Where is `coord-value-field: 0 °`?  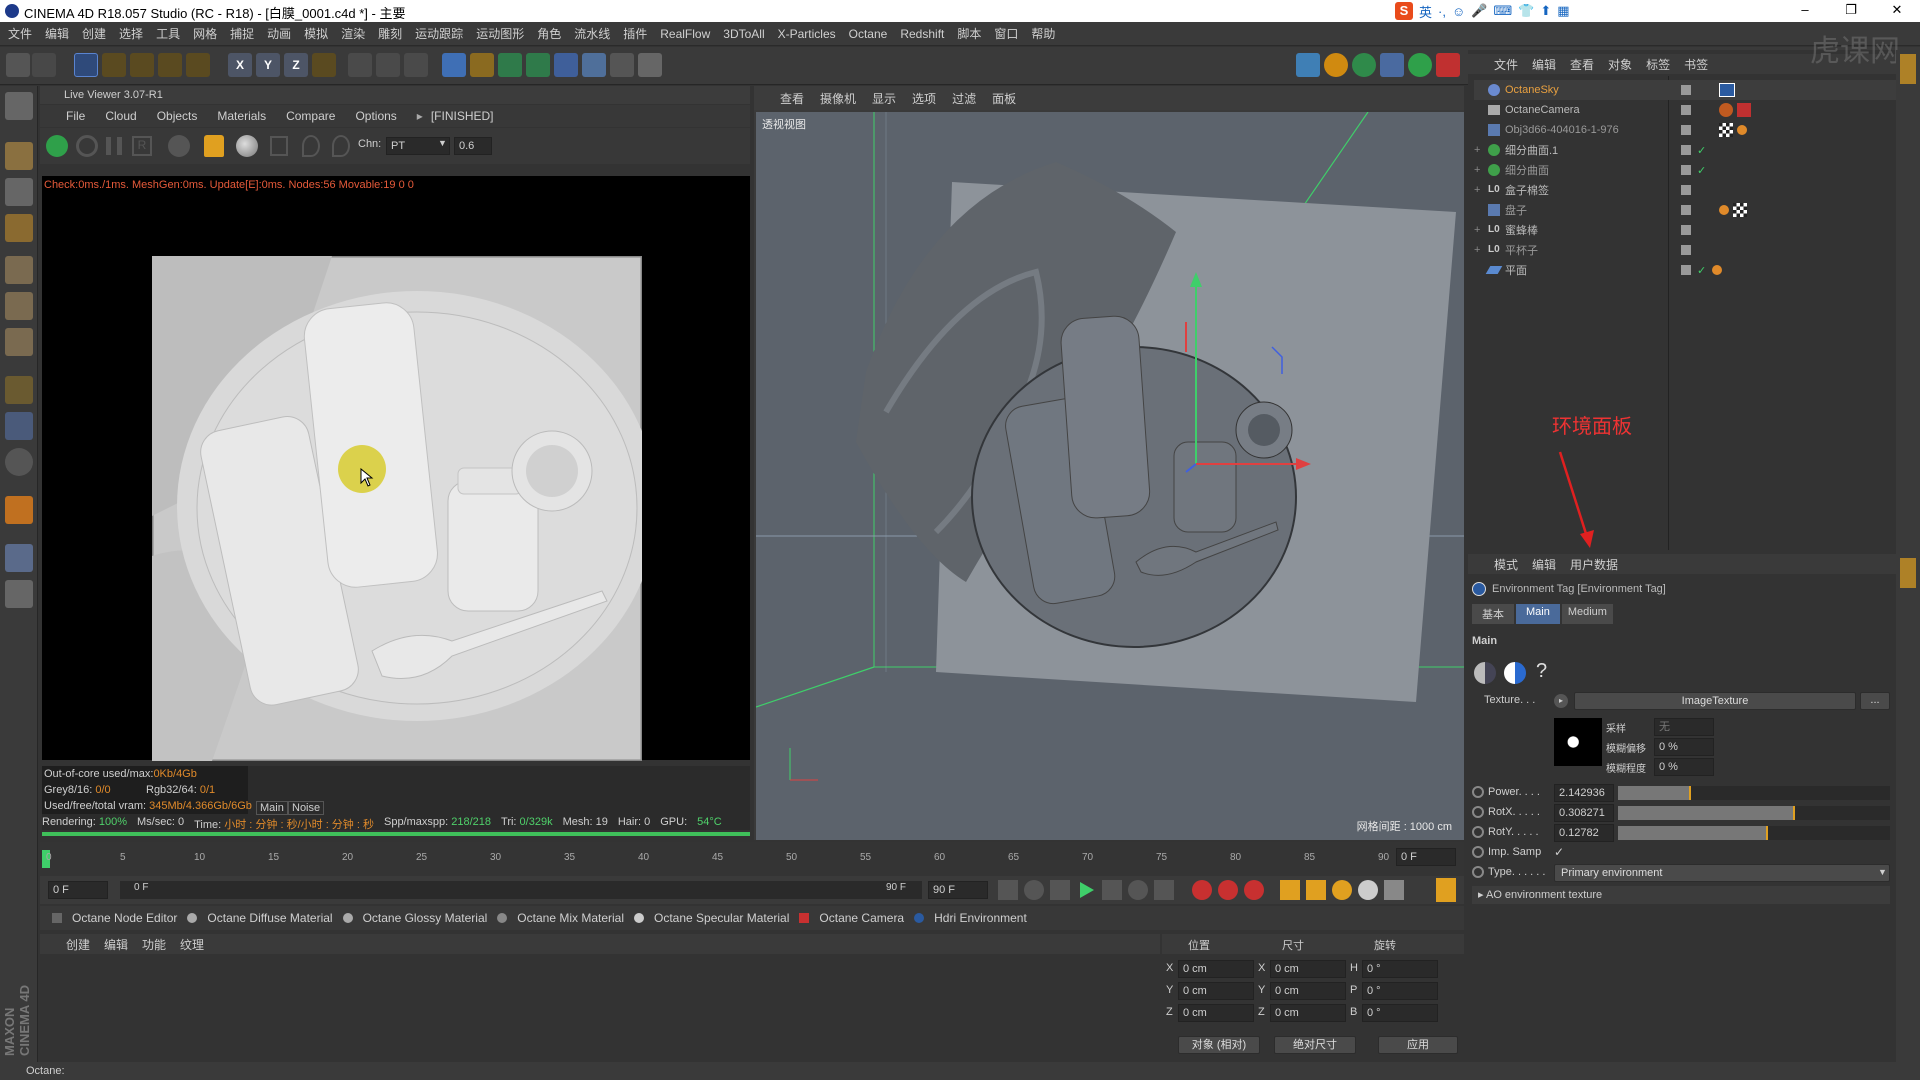 coord-value-field: 0 ° is located at coordinates (1400, 969).